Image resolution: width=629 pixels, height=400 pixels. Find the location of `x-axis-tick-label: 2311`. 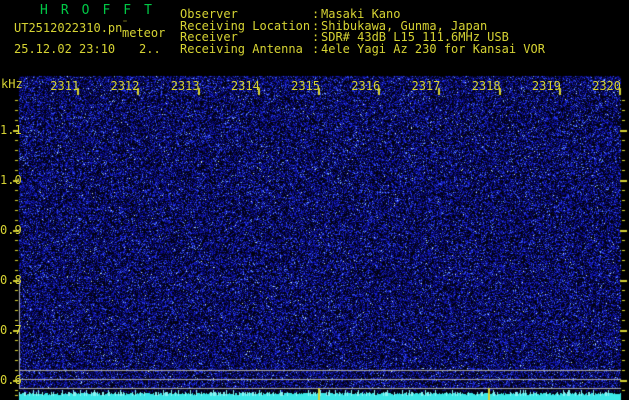

x-axis-tick-label: 2311 is located at coordinates (65, 86).